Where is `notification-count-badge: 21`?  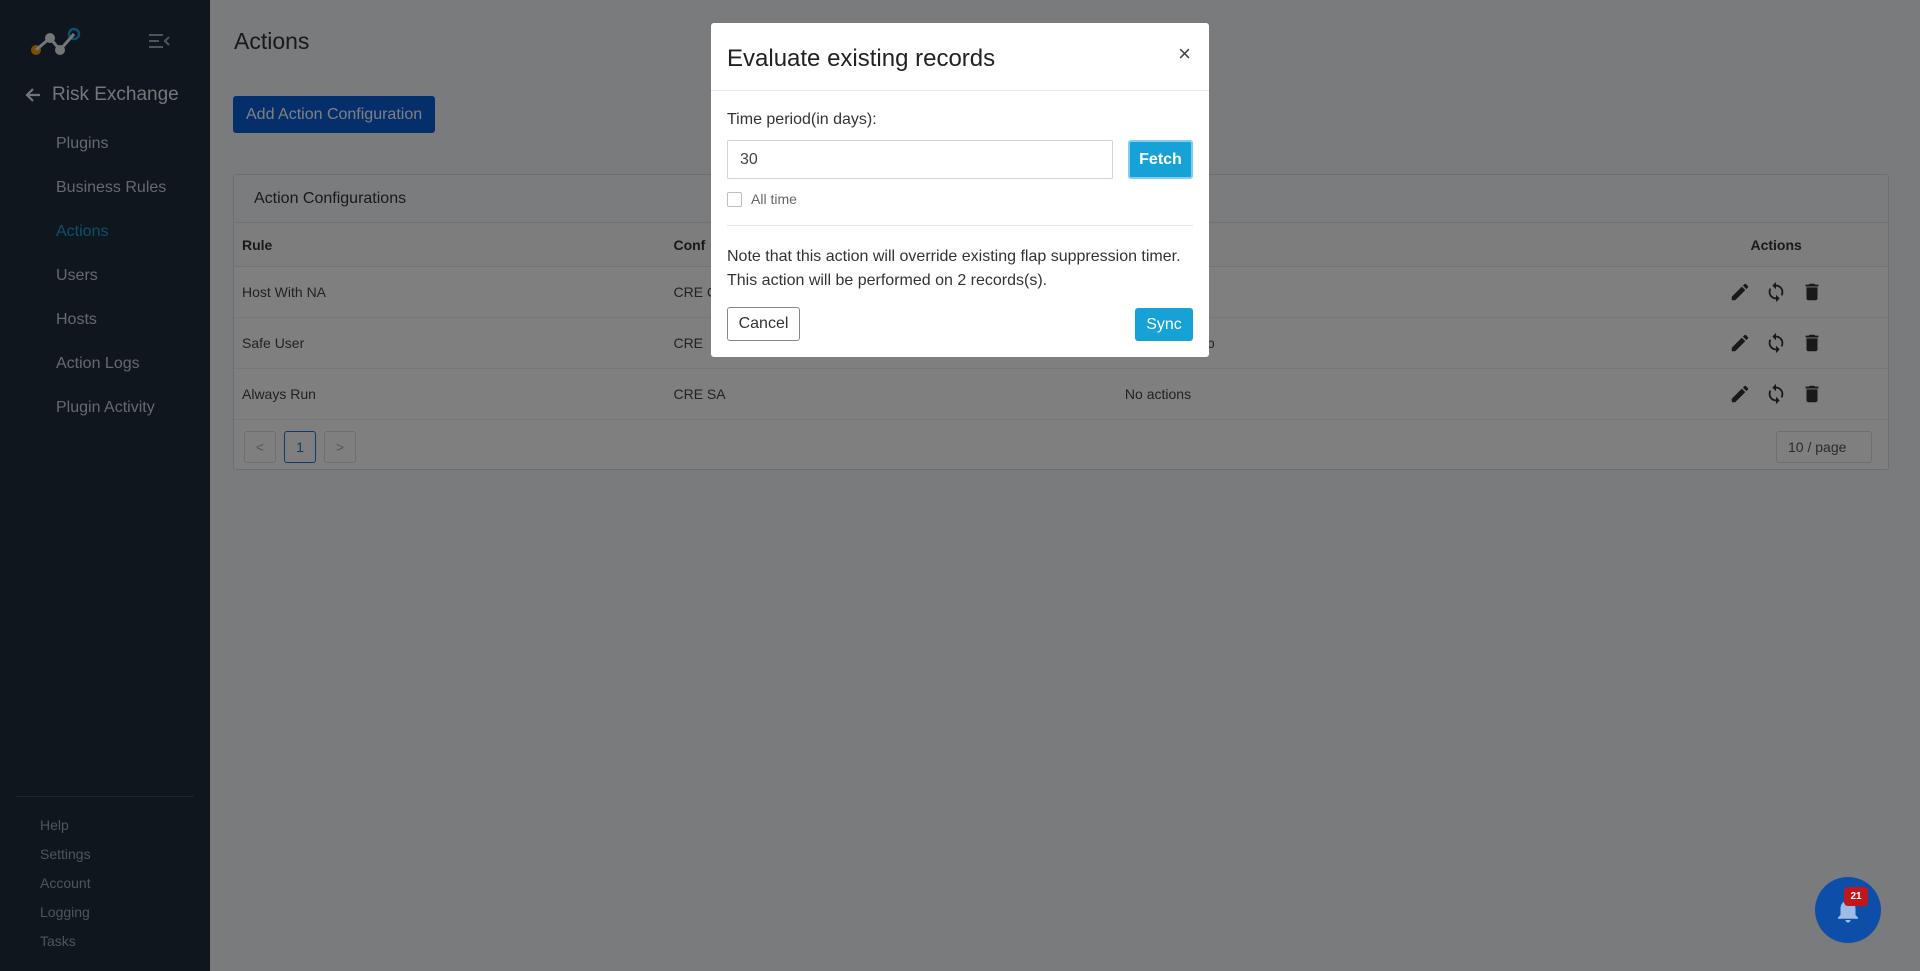
notification-count-badge: 21 is located at coordinates (1856, 896).